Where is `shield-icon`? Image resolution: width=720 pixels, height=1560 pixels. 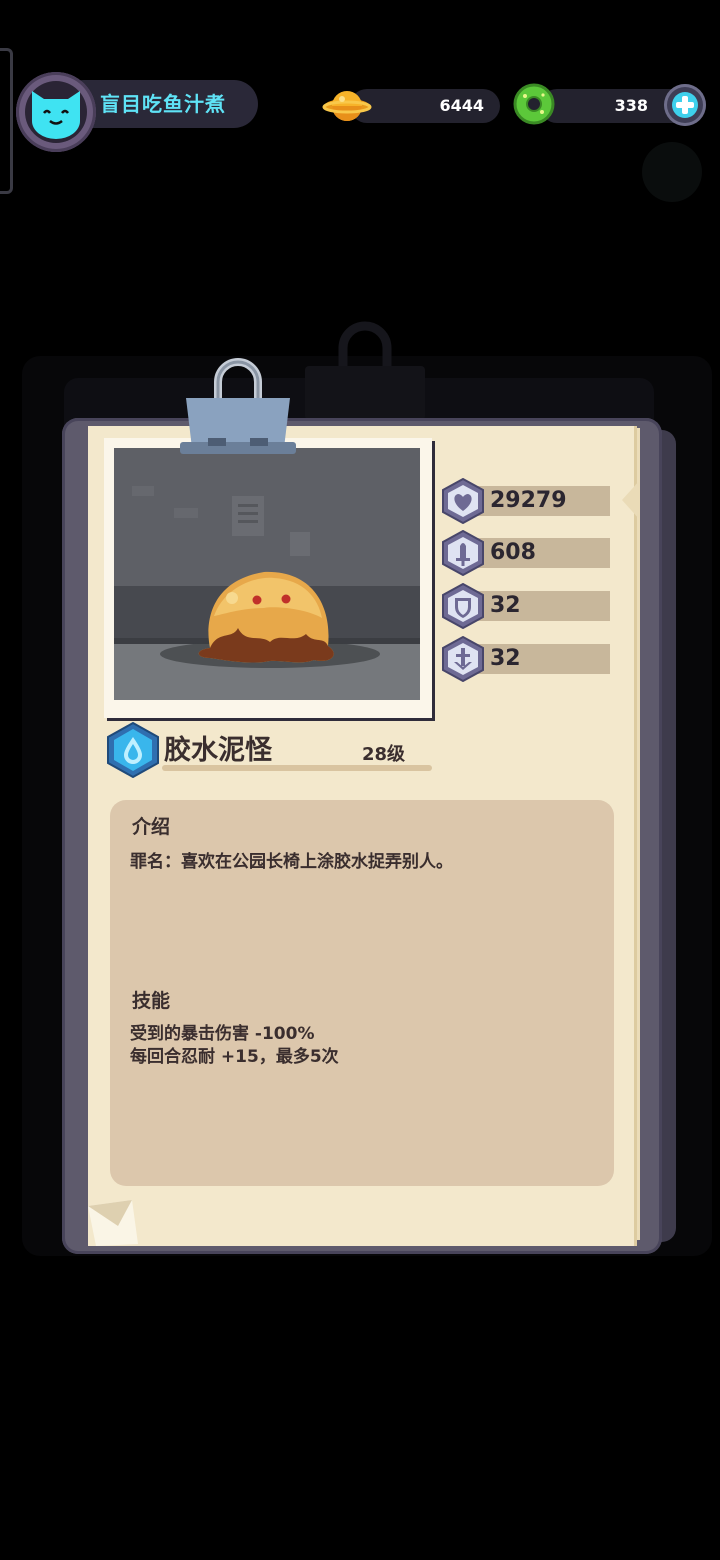 shield-icon is located at coordinates (463, 606).